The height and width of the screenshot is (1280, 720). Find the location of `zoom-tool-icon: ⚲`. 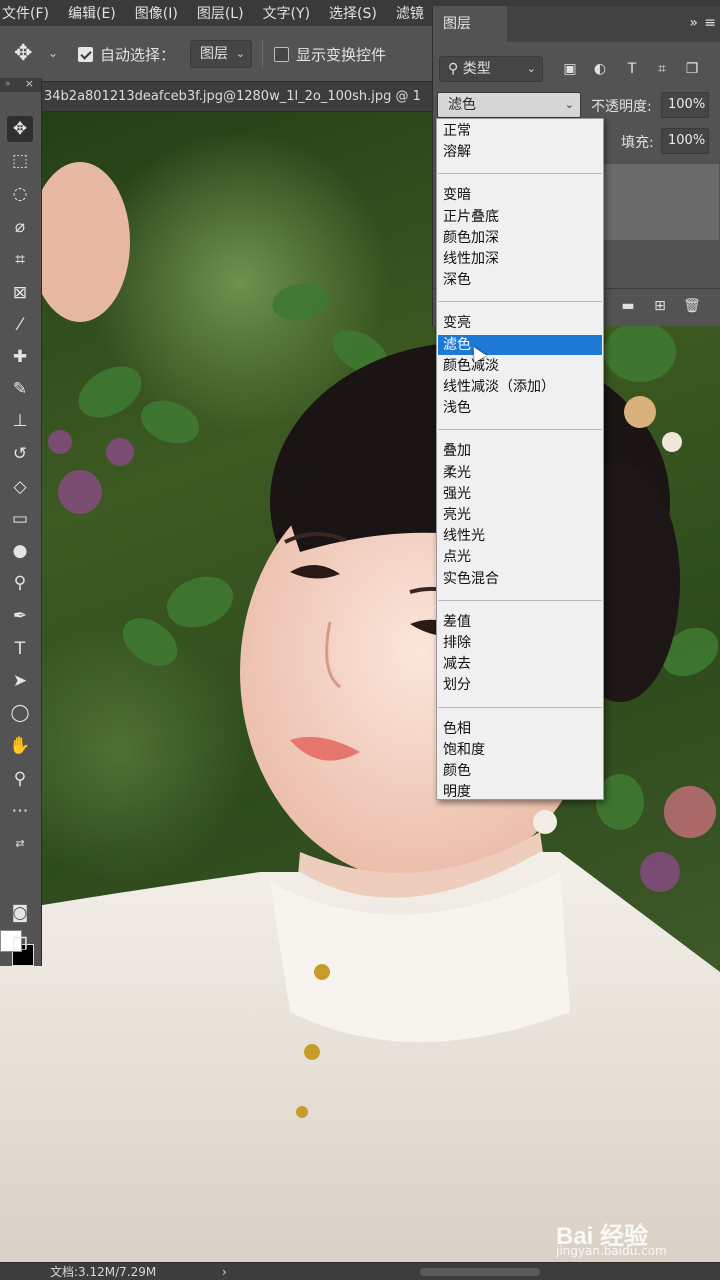

zoom-tool-icon: ⚲ is located at coordinates (20, 779).